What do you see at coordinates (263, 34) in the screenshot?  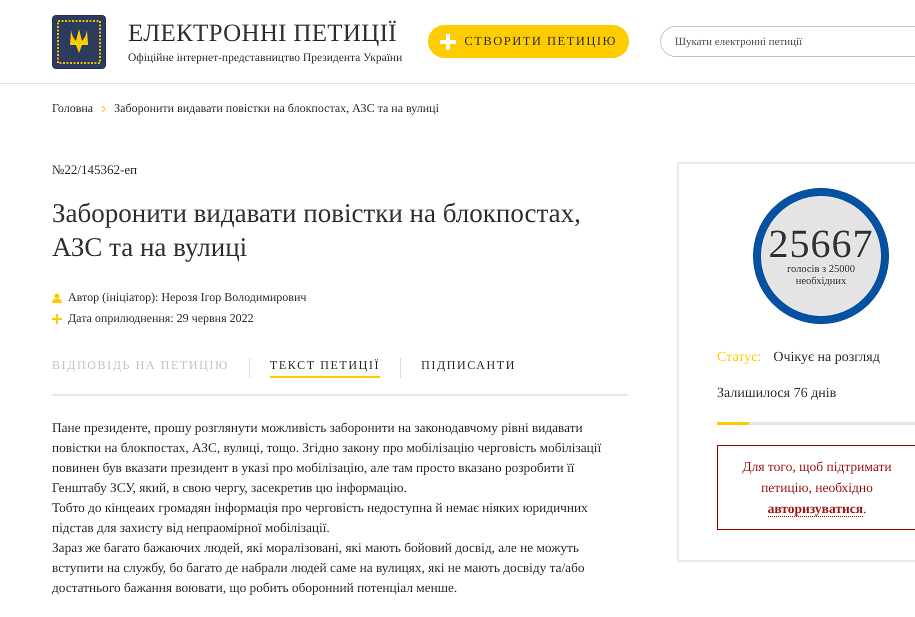 I see `site-title: ЕЛЕКТРОННІ ПЕТИЦІЇ` at bounding box center [263, 34].